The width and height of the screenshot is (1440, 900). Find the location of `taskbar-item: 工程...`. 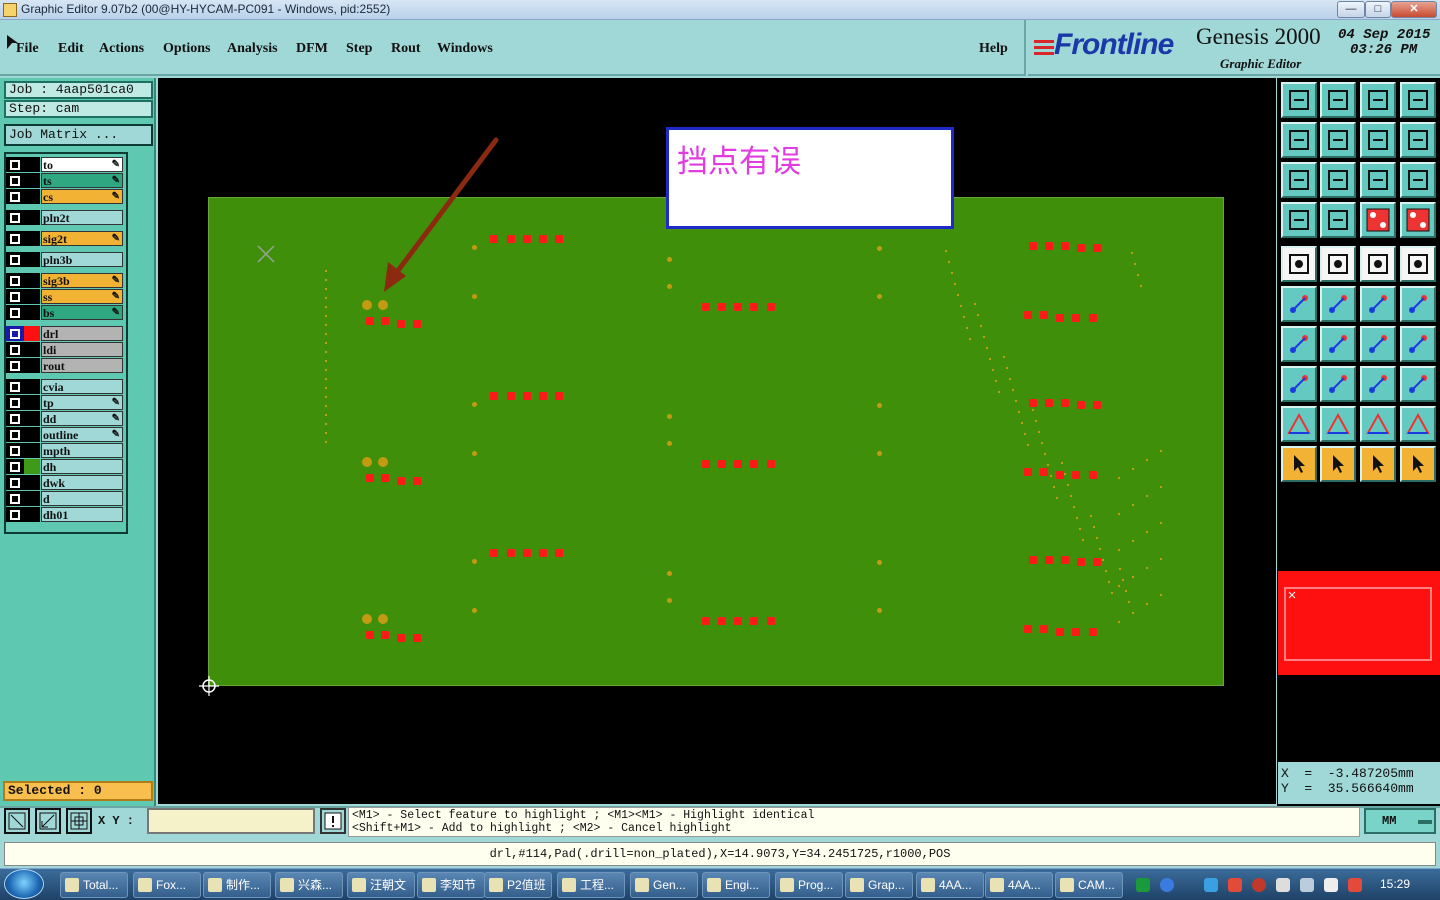

taskbar-item: 工程... is located at coordinates (591, 885).